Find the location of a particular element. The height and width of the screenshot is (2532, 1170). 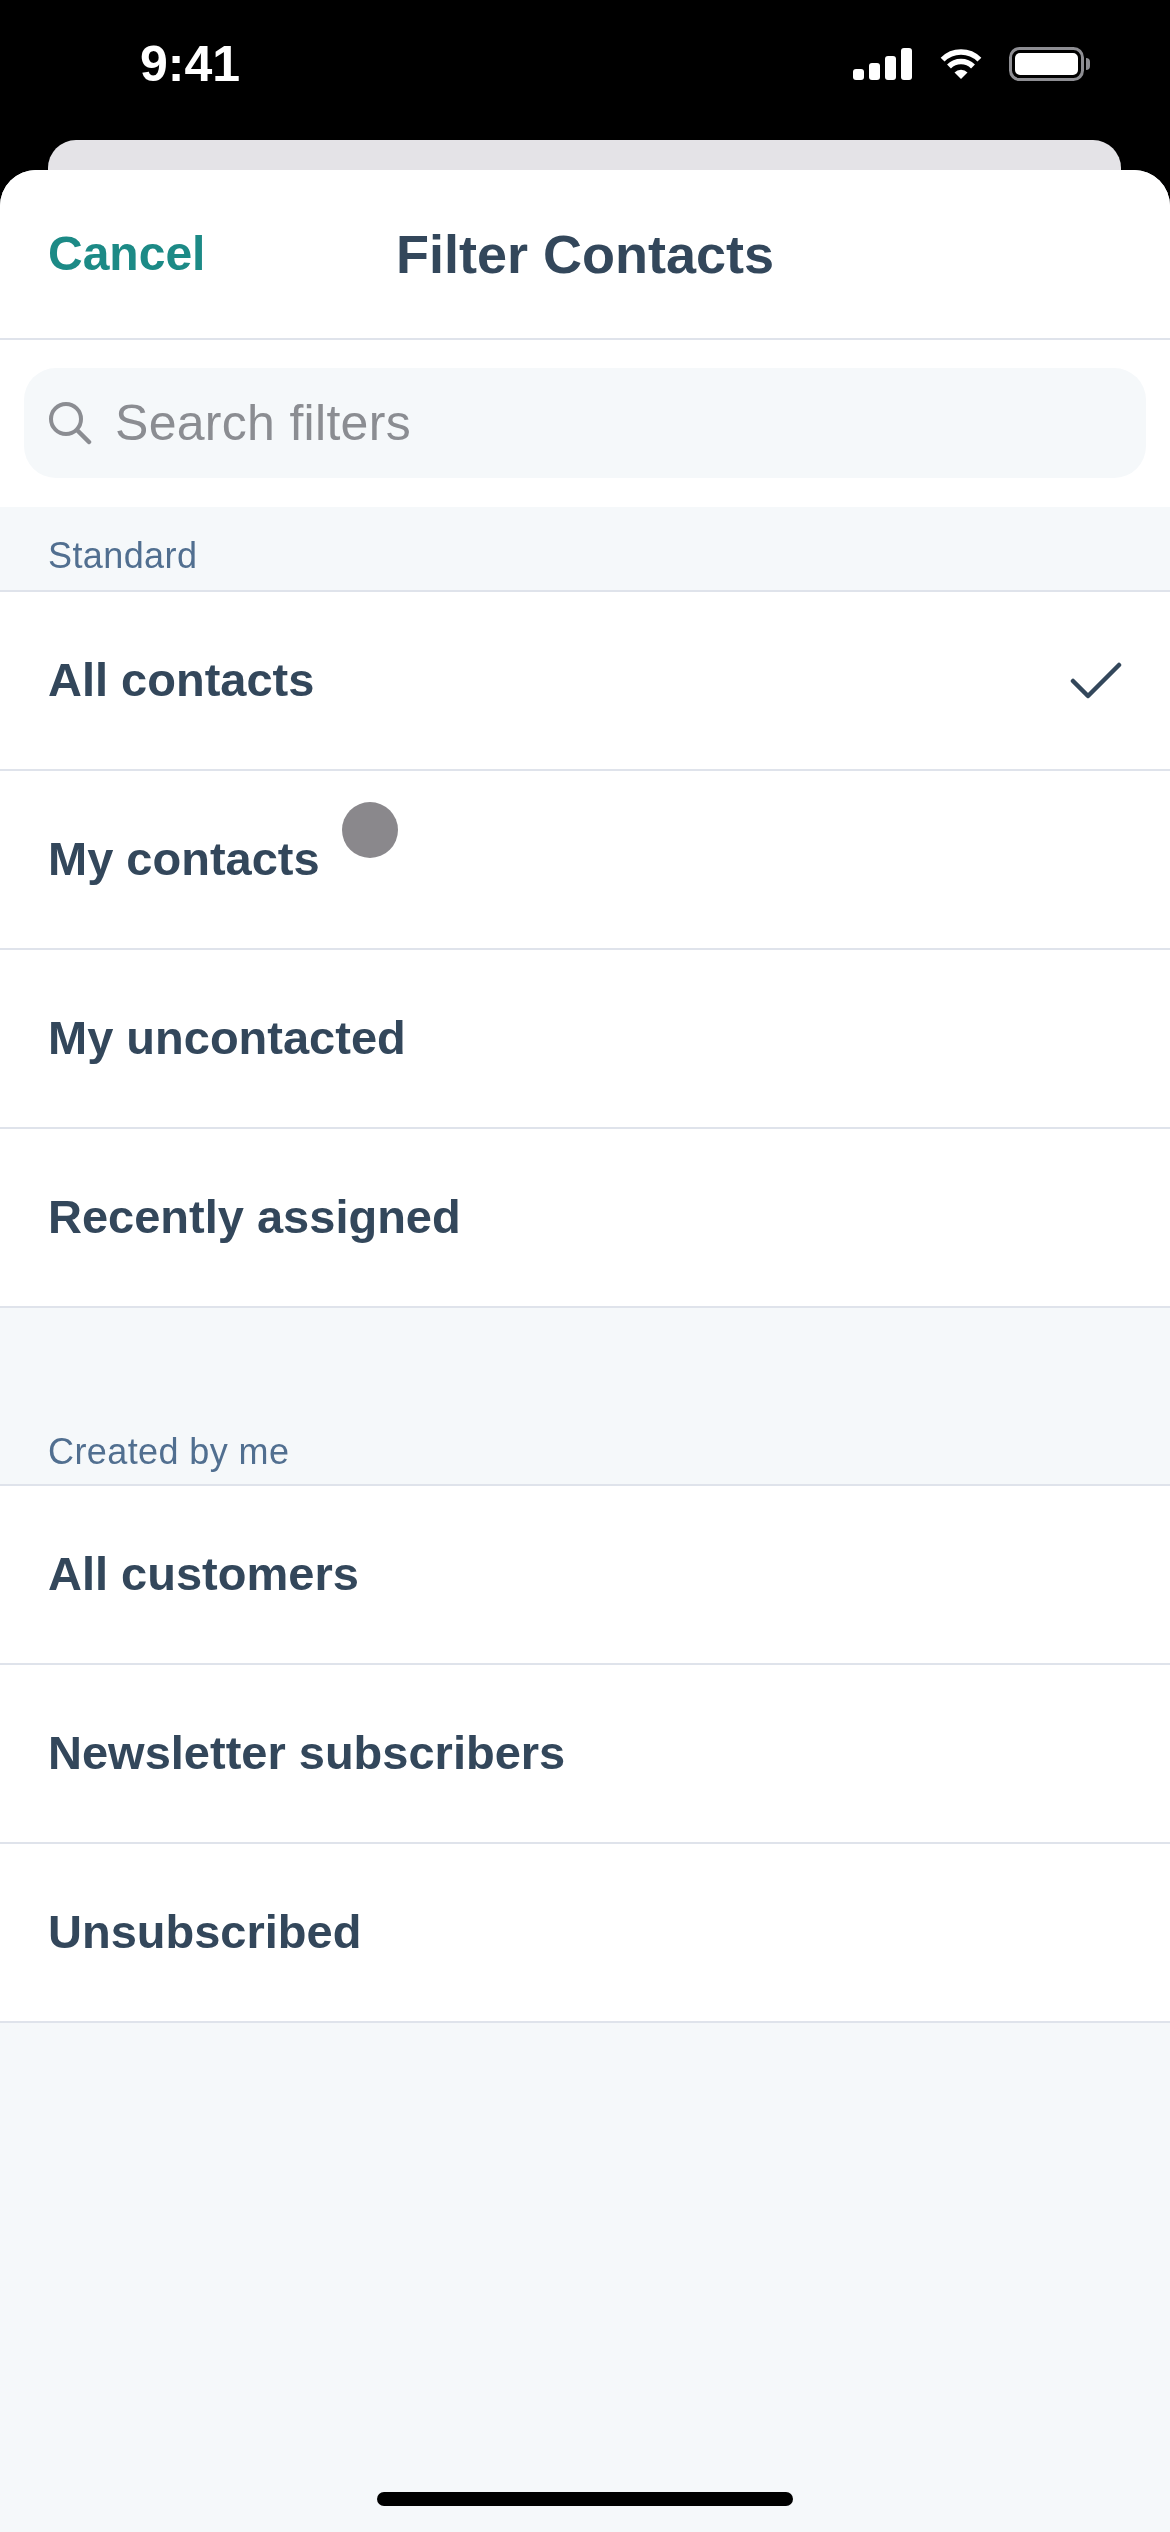

filter-option: My uncontacted is located at coordinates (585, 1039).